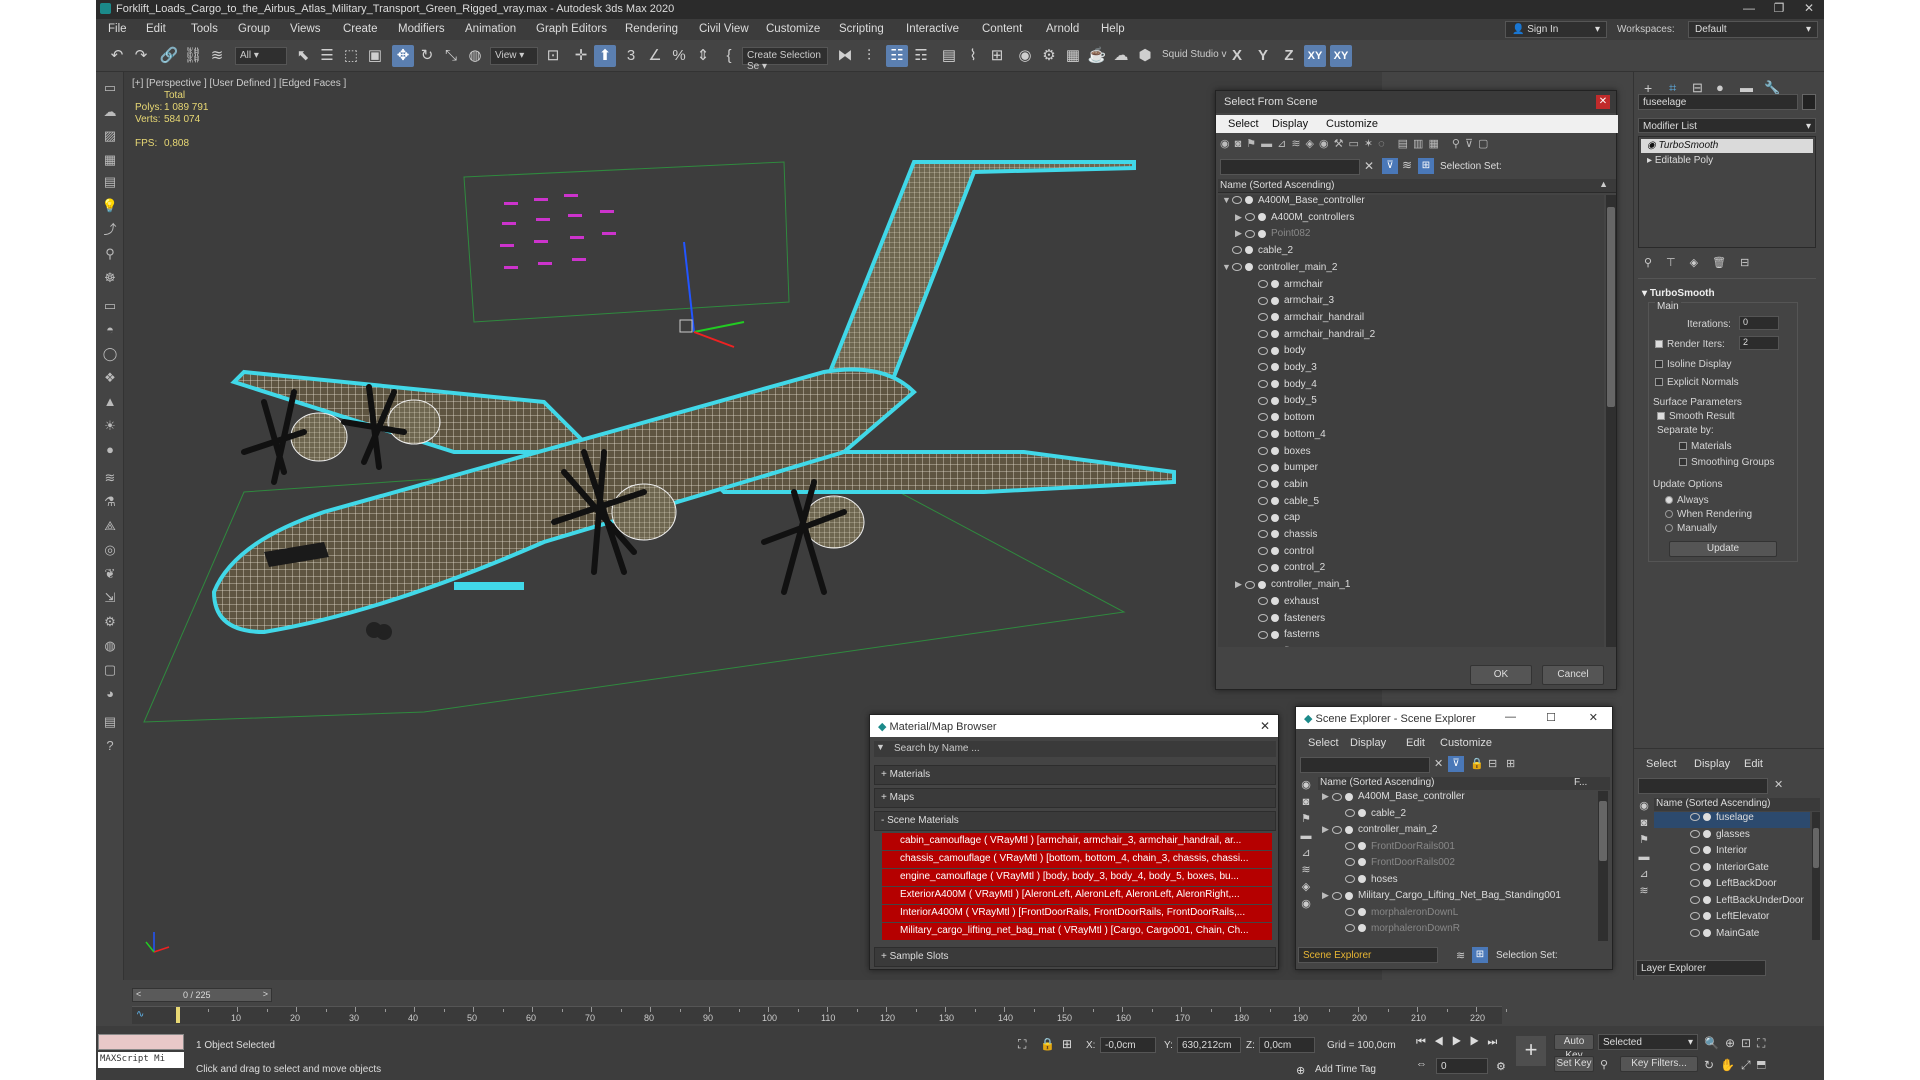  Describe the element at coordinates (421, 29) in the screenshot. I see `menu-modifiers: Modifiers` at that location.